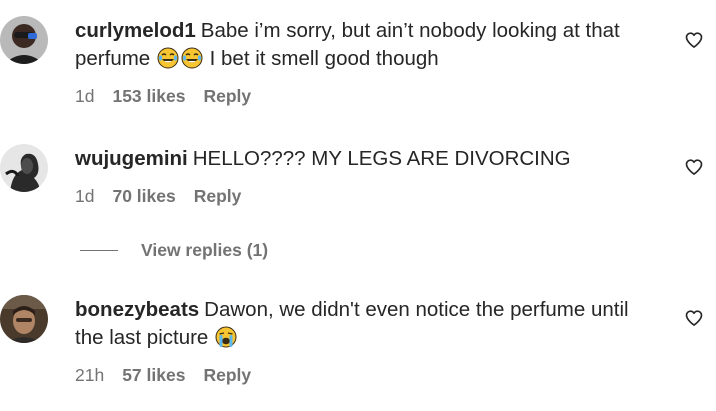 Image resolution: width=716 pixels, height=411 pixels. What do you see at coordinates (153, 375) in the screenshot?
I see `comment-likes-count: 57 likes` at bounding box center [153, 375].